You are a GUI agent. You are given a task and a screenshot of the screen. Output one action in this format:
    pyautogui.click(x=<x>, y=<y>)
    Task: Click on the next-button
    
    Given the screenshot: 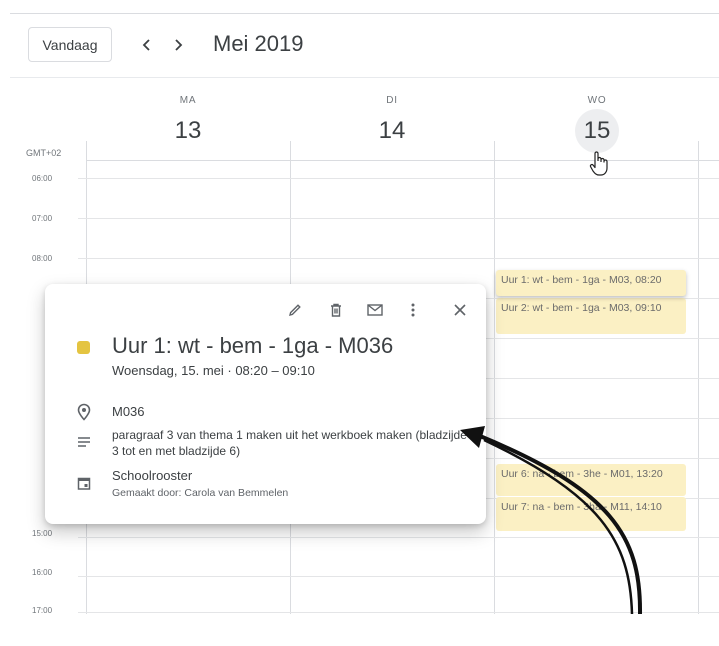 What is the action you would take?
    pyautogui.click(x=178, y=45)
    